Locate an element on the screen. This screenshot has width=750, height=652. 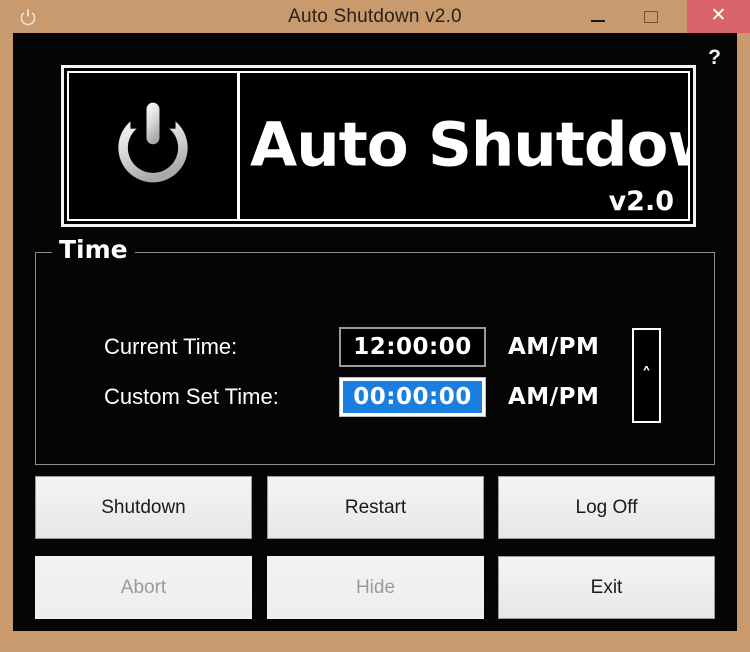
title-bar: Auto Shutdown v2.0 ✕ is located at coordinates (375, 16).